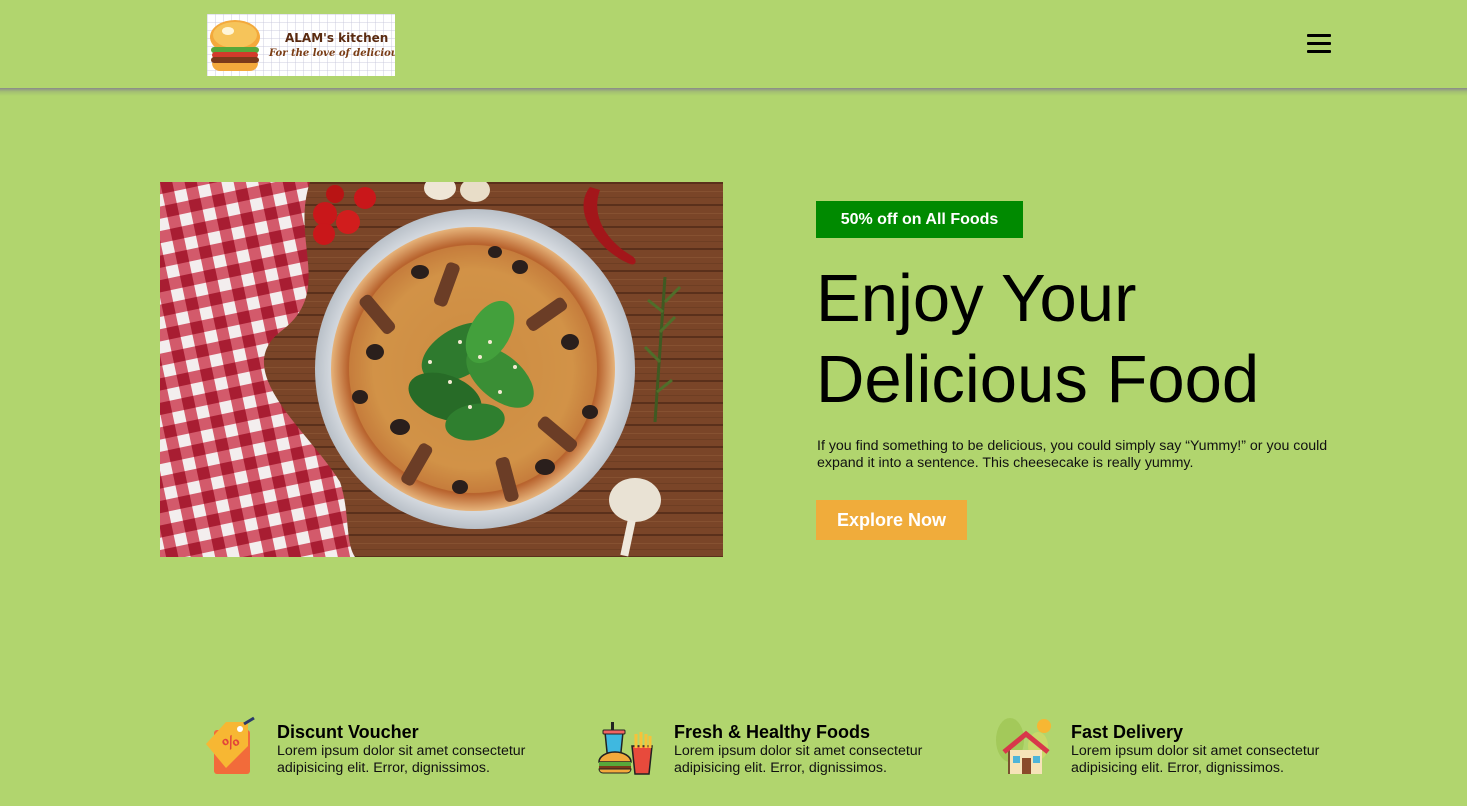  Describe the element at coordinates (235, 45) in the screenshot. I see `burger-logo-icon` at that location.